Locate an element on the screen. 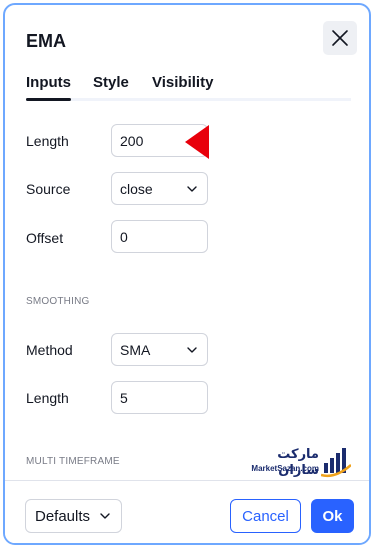 The height and width of the screenshot is (548, 374). method-label: Method is located at coordinates (49, 350).